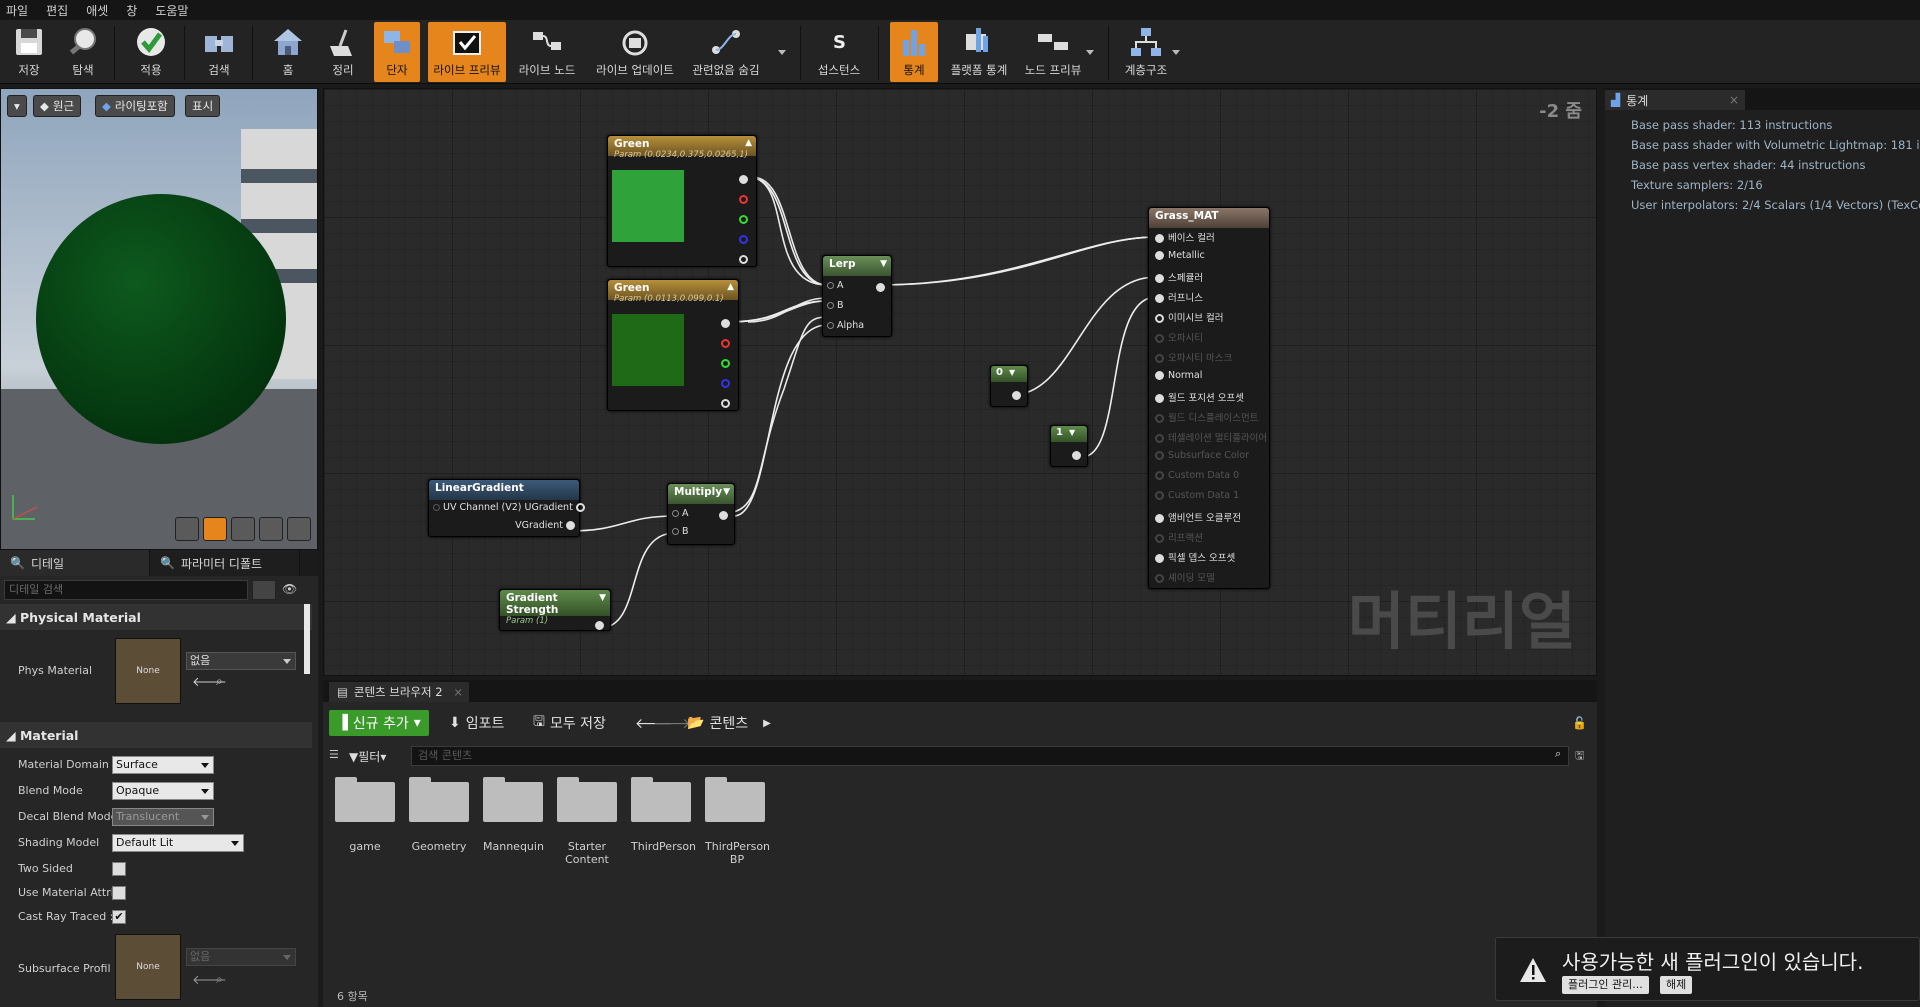 The height and width of the screenshot is (1007, 1920). What do you see at coordinates (399, 692) in the screenshot?
I see `tab-content-browser: ▤ 콘텐츠 브라우저 2 ×` at bounding box center [399, 692].